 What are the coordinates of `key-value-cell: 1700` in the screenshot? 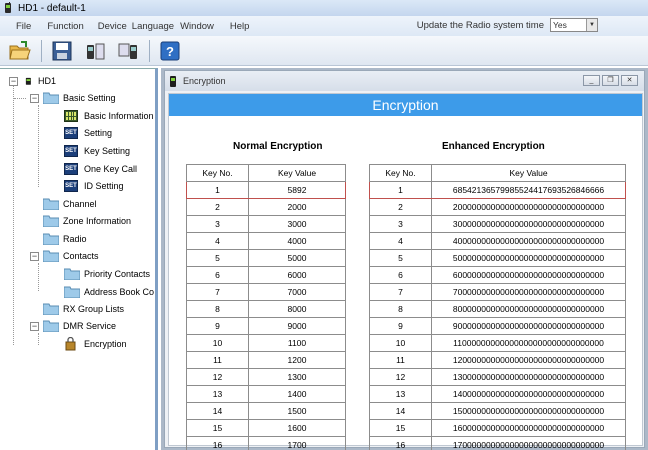 It's located at (297, 443).